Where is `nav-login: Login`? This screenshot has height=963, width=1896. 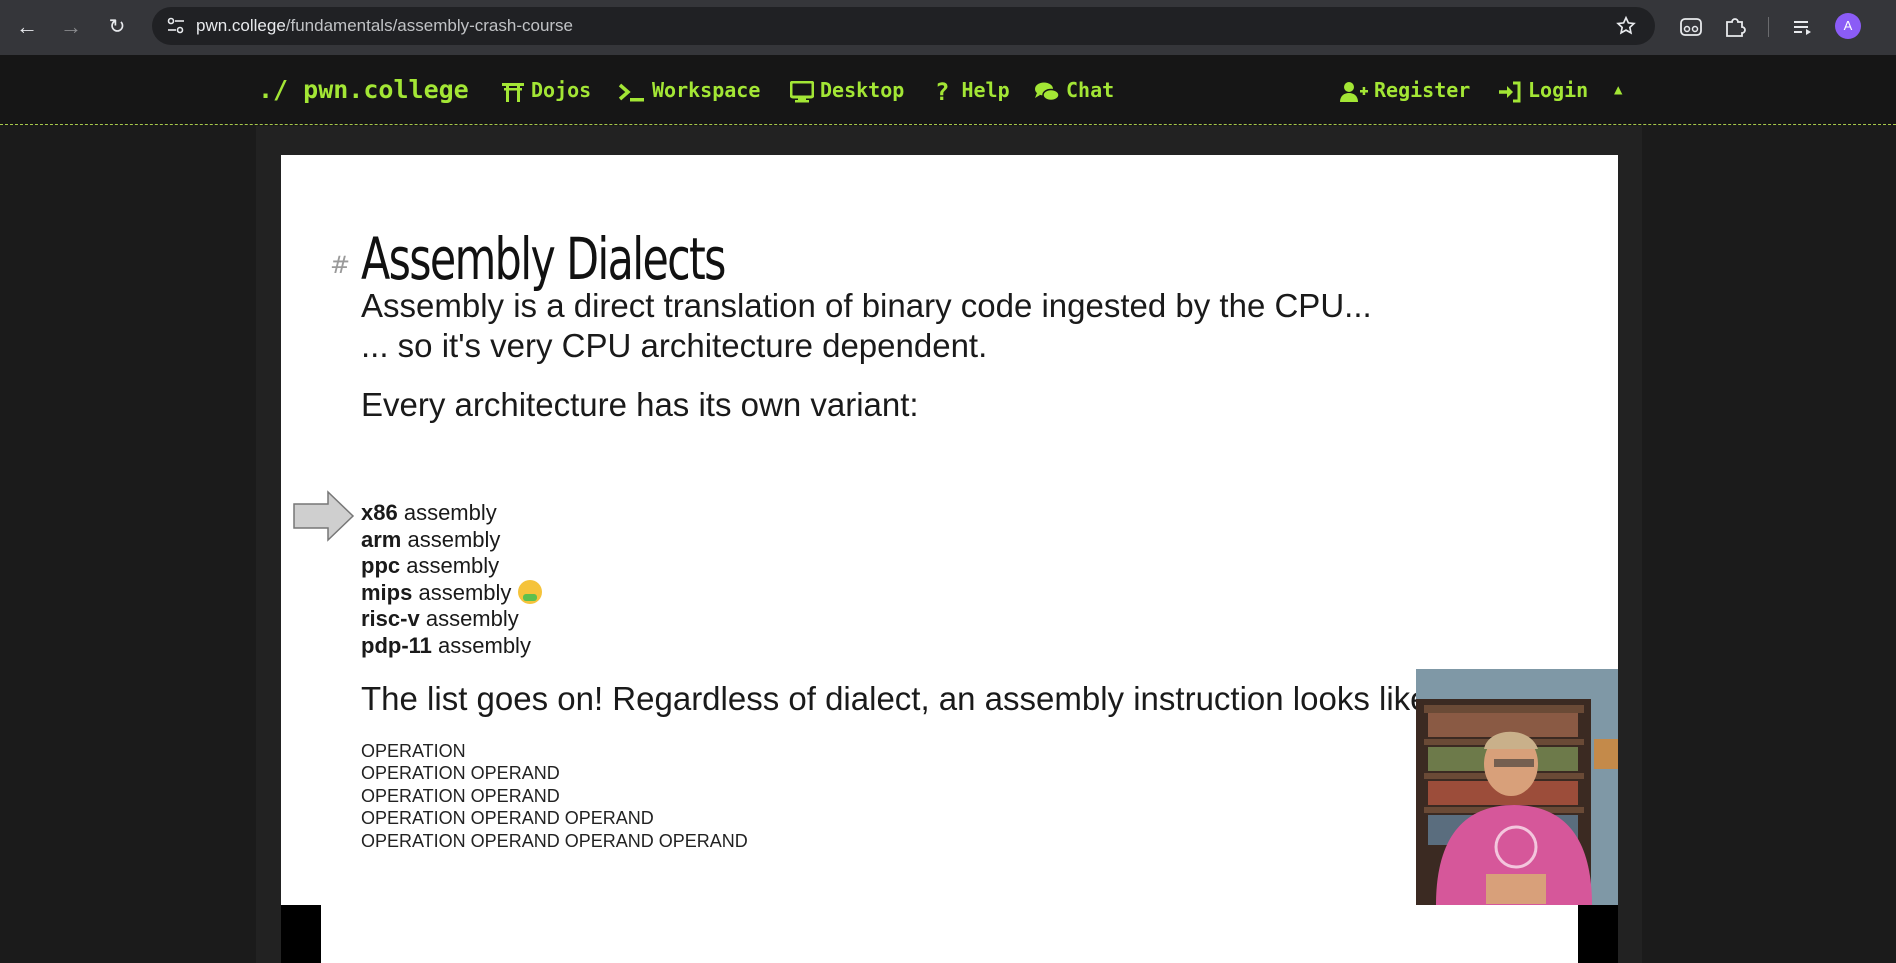
nav-login: Login is located at coordinates (1543, 90).